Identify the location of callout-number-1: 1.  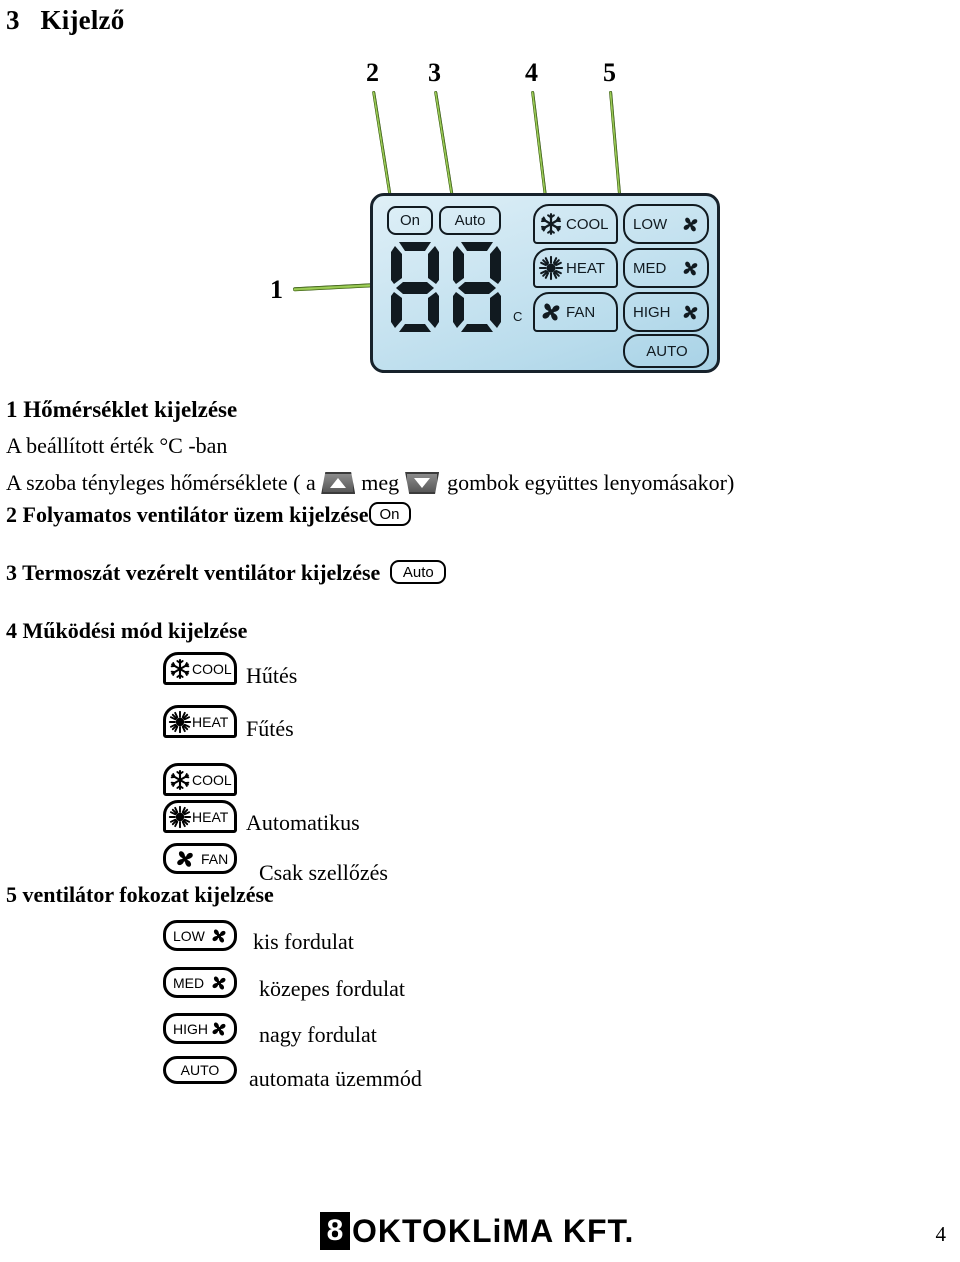
(276, 289).